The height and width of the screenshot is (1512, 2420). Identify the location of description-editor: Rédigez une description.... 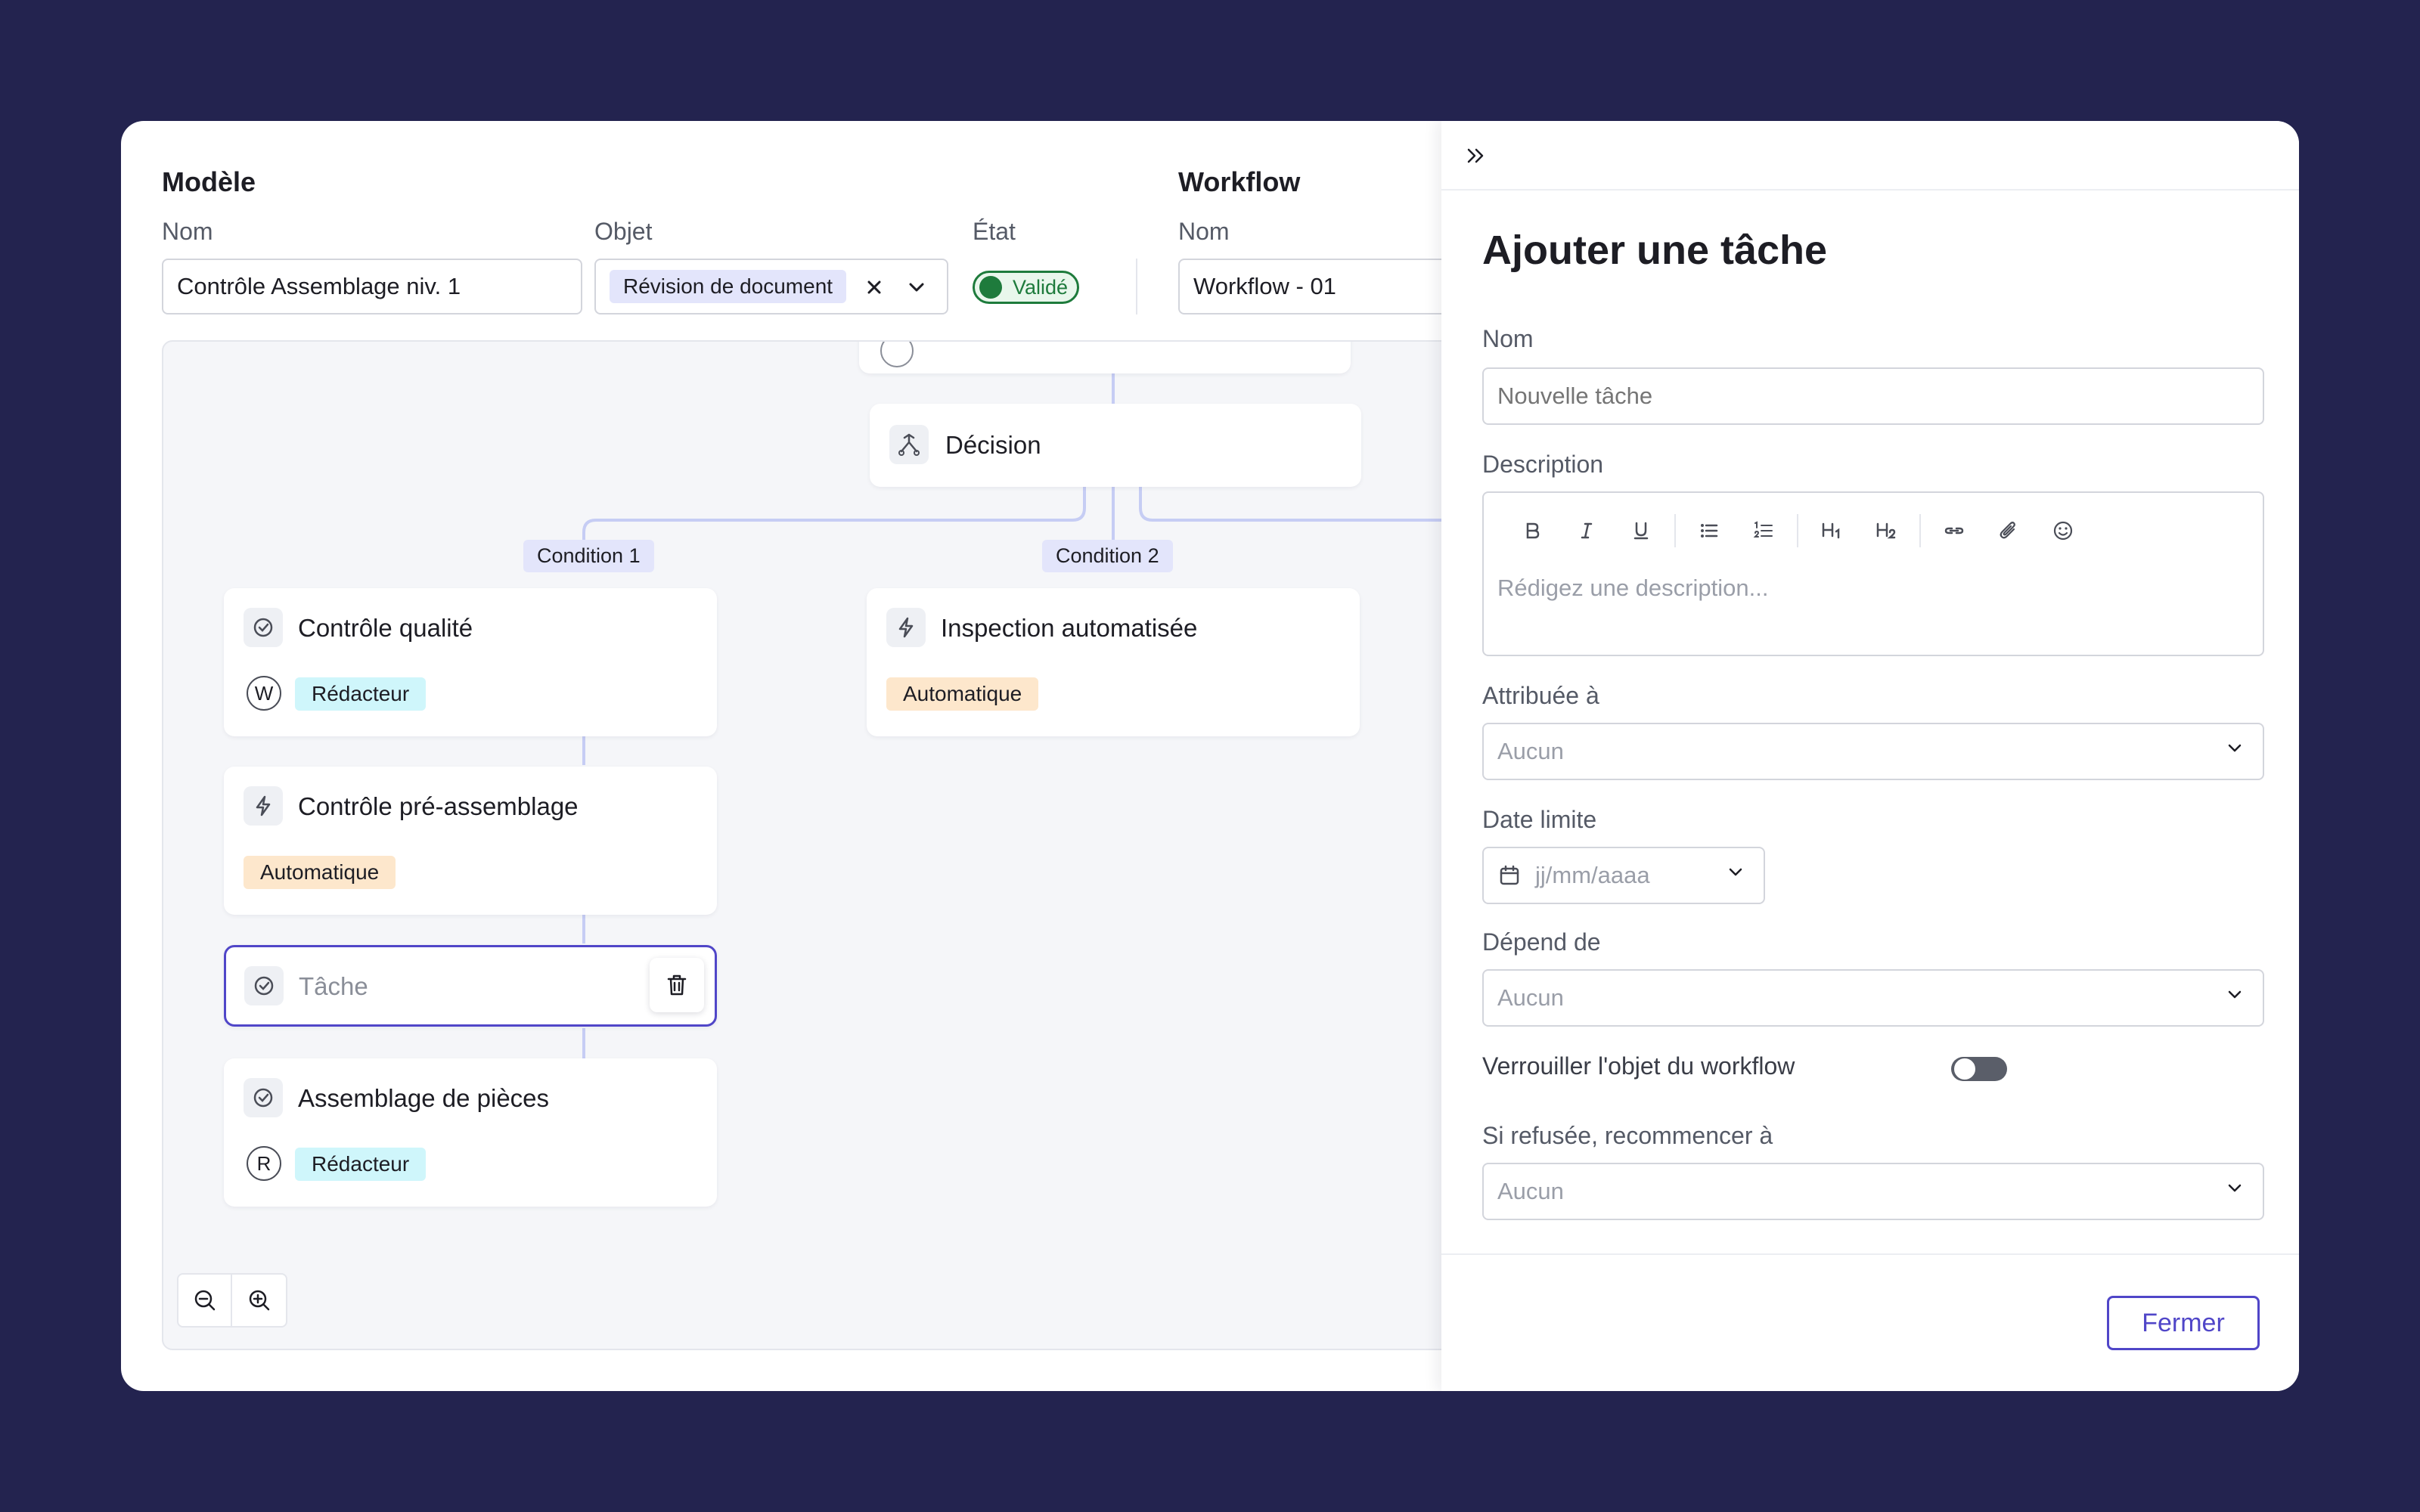
(1873, 573).